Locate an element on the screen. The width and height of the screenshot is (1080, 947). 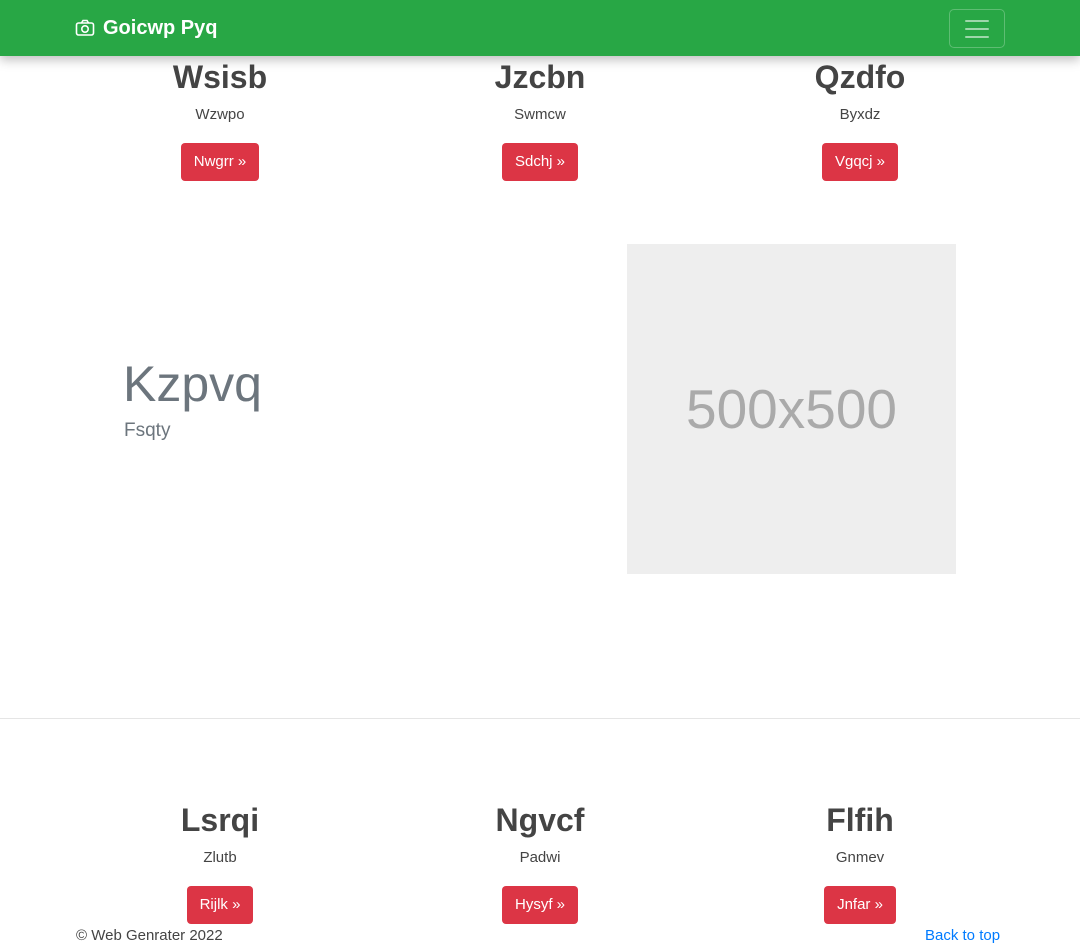
feature-text: Zlutb is located at coordinates (220, 857).